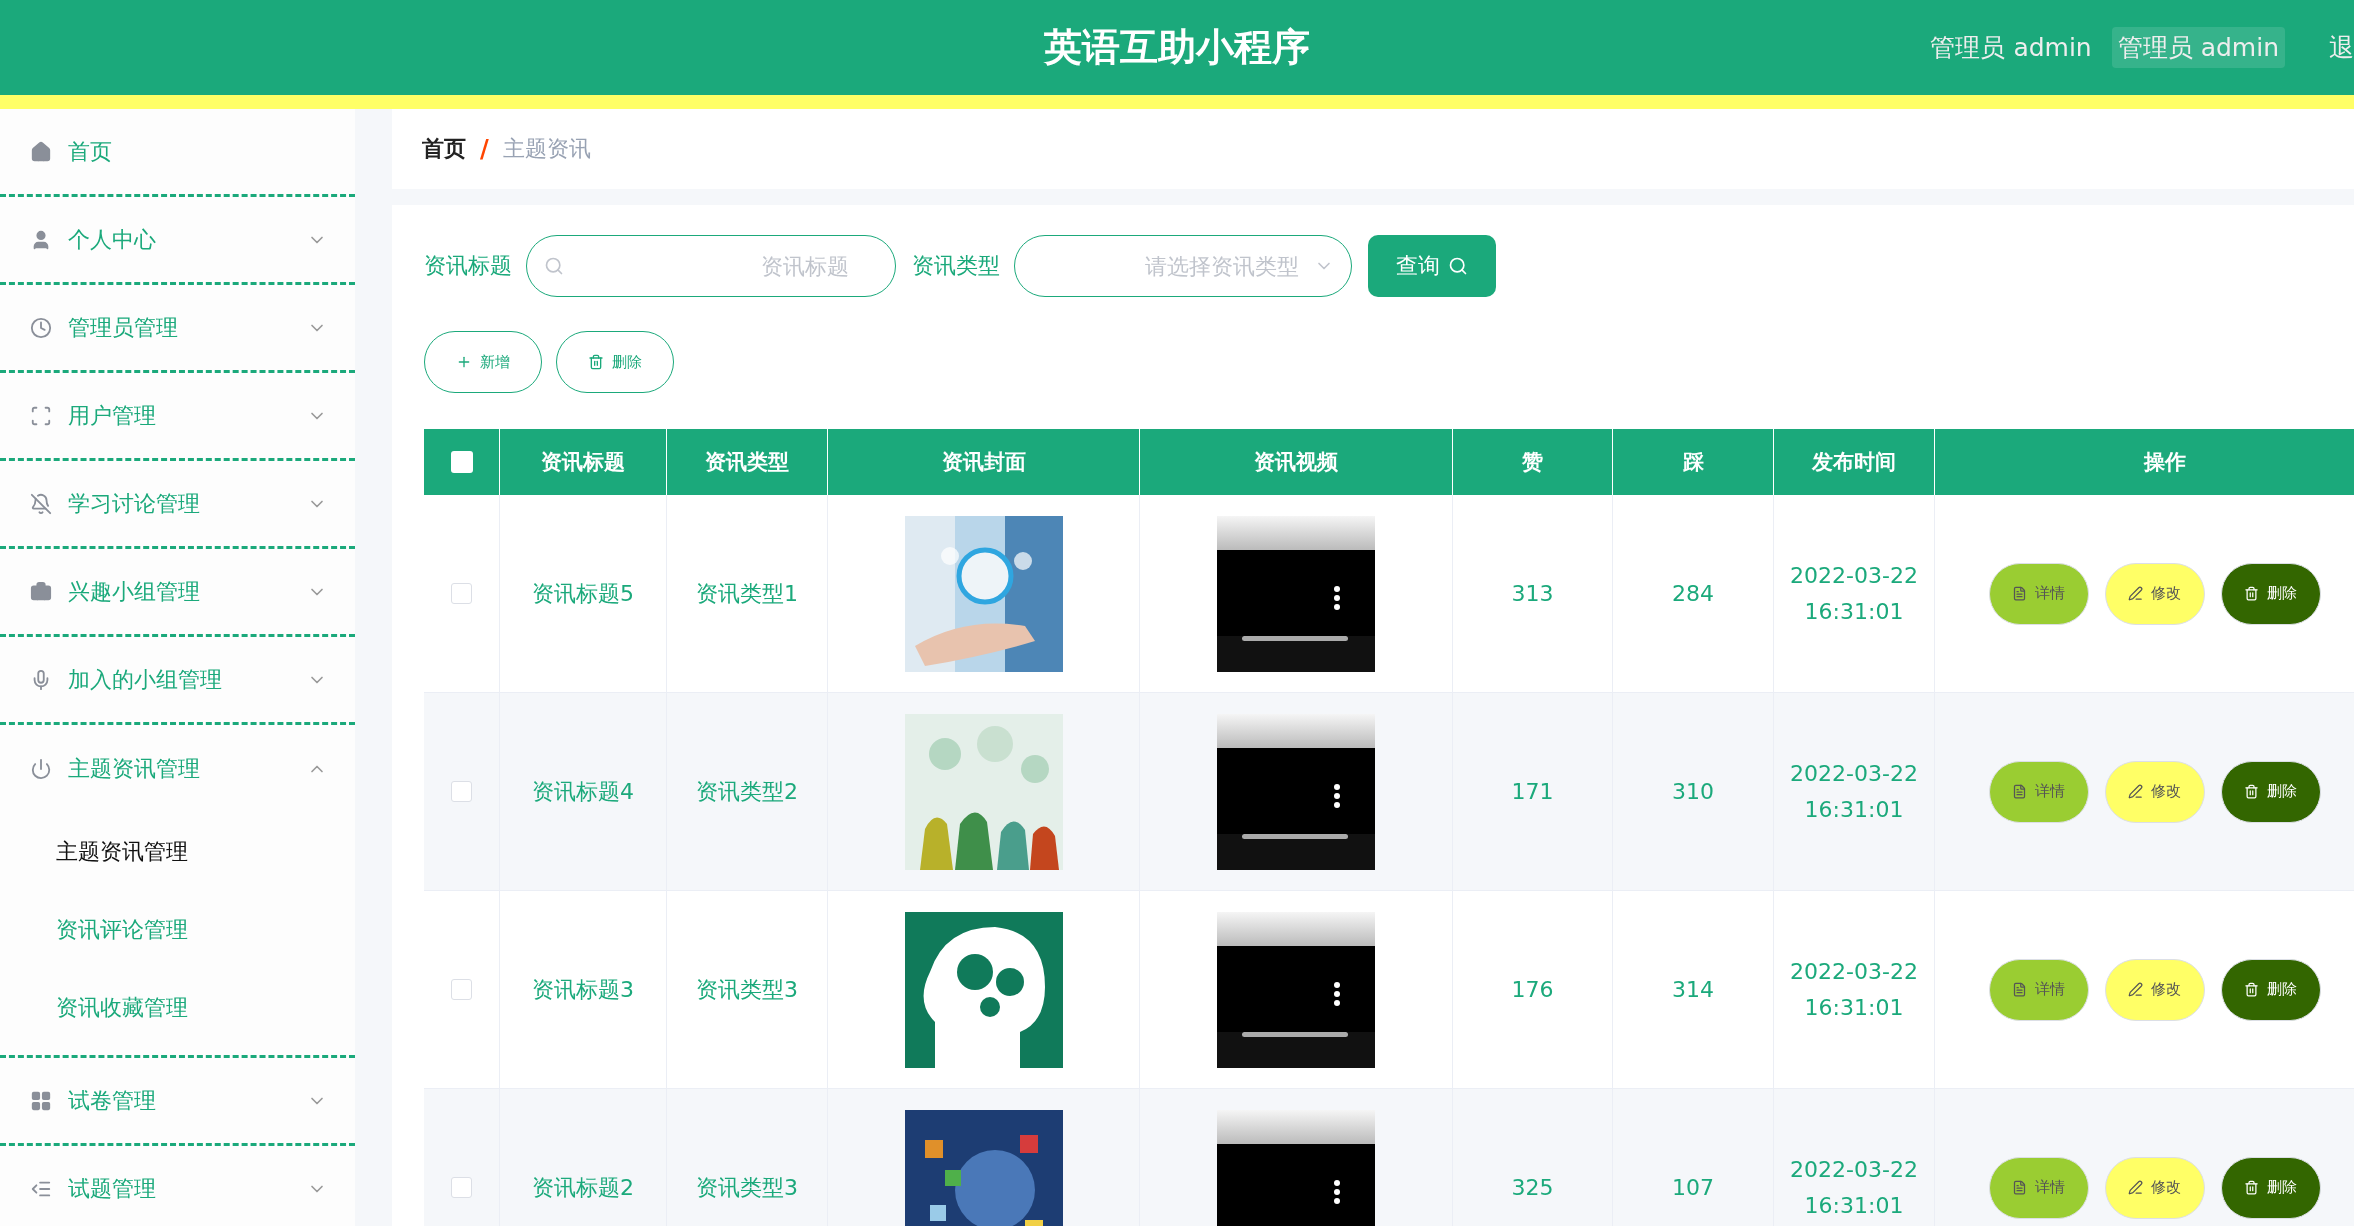 The height and width of the screenshot is (1226, 2354). I want to click on table-cell: 资讯类型1, so click(747, 594).